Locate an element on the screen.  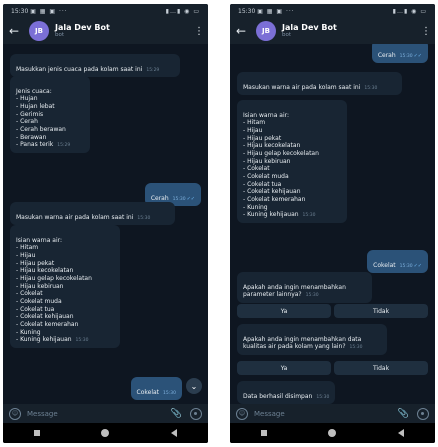
message-outgoing: Cokelat 15:30 is located at coordinates (156, 389).